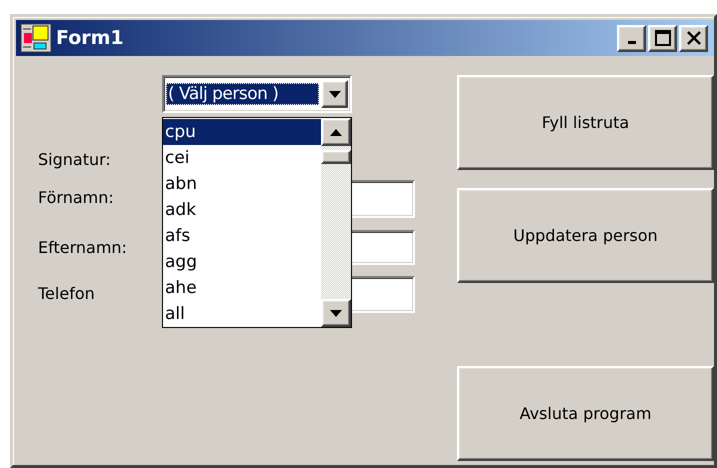 The width and height of the screenshot is (717, 468). I want to click on close-icon, so click(693, 38).